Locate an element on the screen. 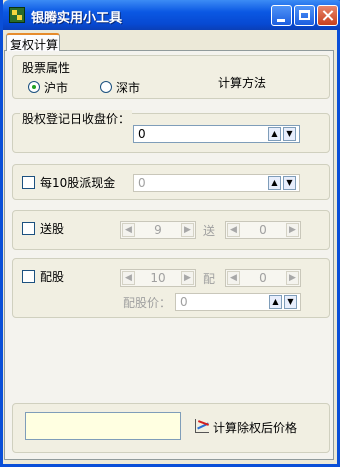 This screenshot has height=467, width=340. rights-issue-checkbox is located at coordinates (28, 276).